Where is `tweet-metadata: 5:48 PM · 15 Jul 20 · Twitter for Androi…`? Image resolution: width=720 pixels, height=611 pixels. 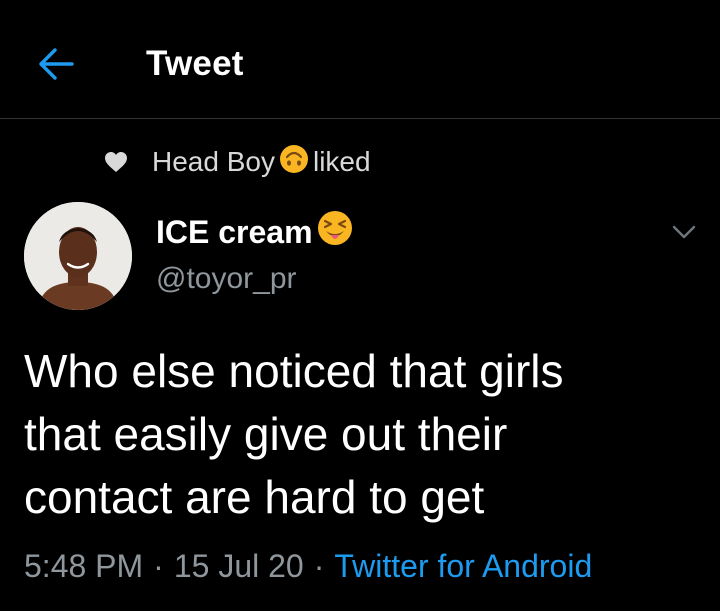 tweet-metadata: 5:48 PM · 15 Jul 20 · Twitter for Androi… is located at coordinates (308, 566).